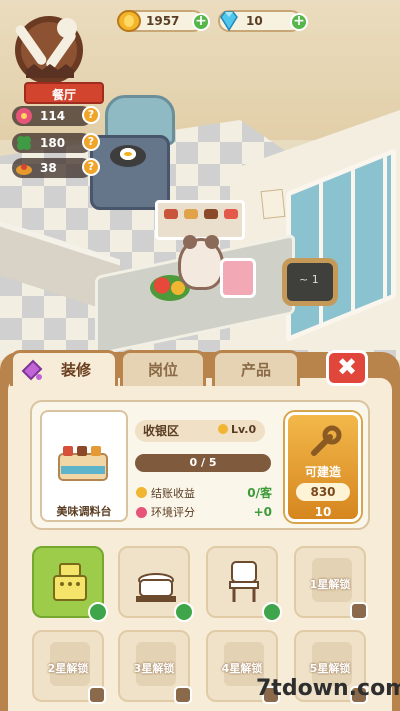 This screenshot has width=400, height=711. I want to click on clover-icon, so click(24, 143).